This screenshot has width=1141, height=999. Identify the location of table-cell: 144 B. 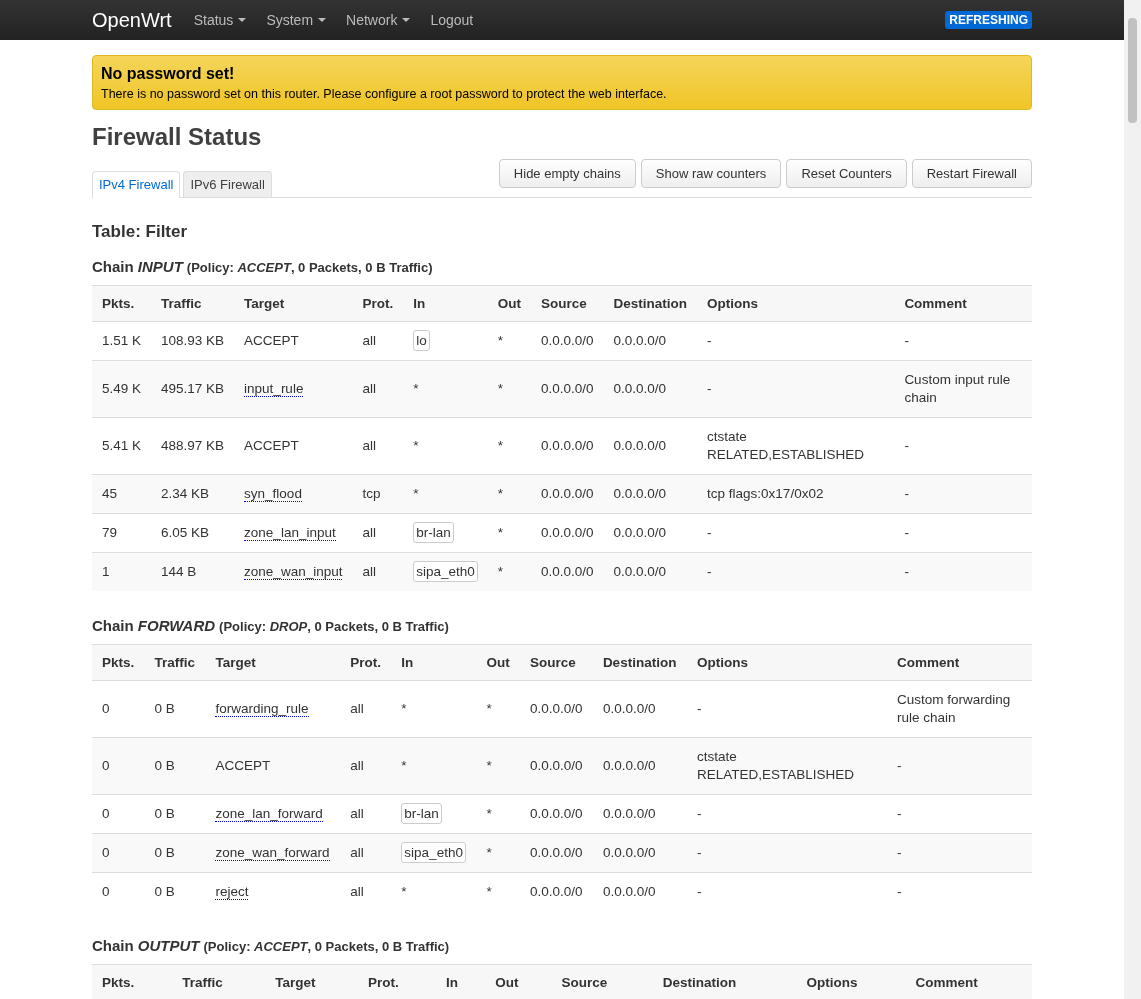
(193, 571).